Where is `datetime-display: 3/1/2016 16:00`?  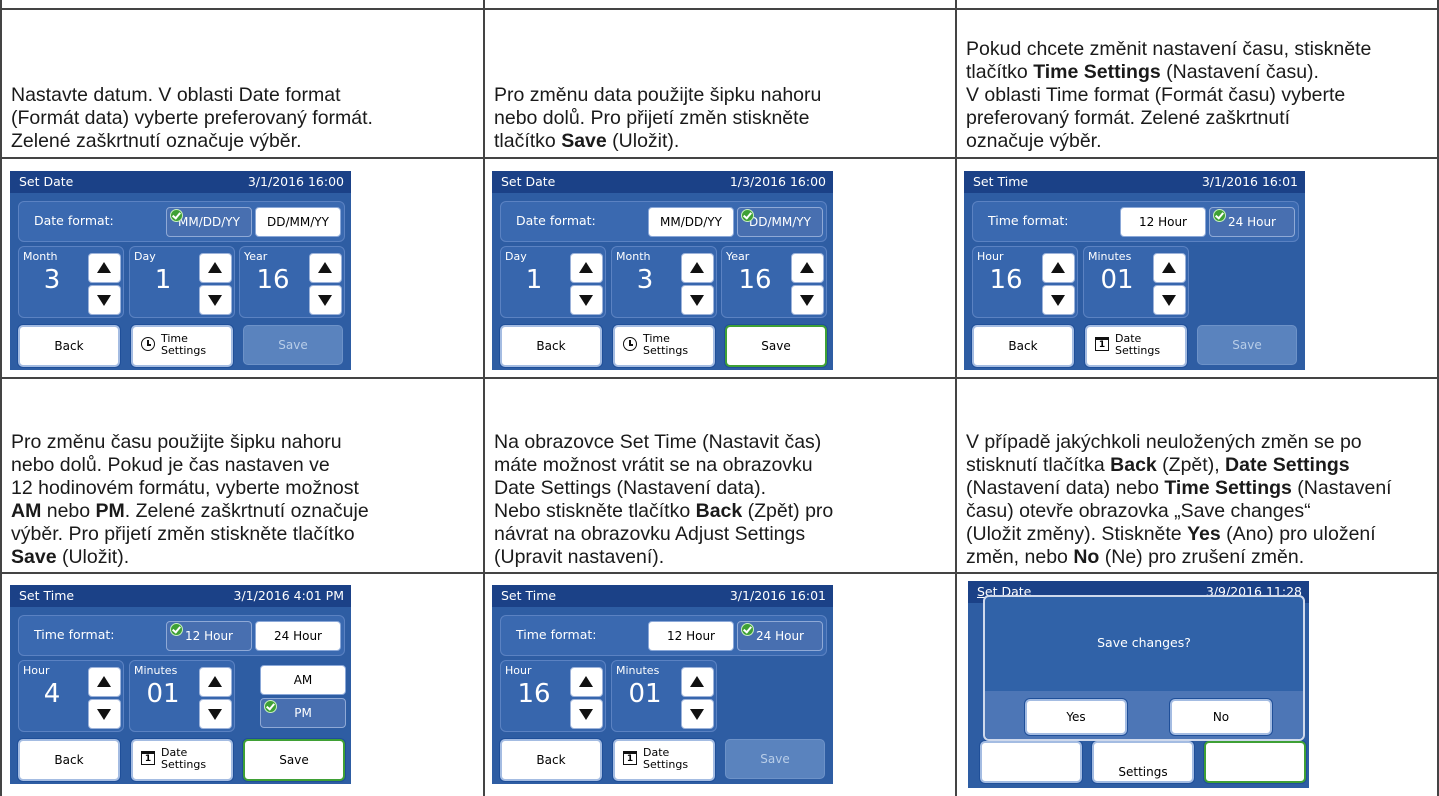 datetime-display: 3/1/2016 16:00 is located at coordinates (295, 181).